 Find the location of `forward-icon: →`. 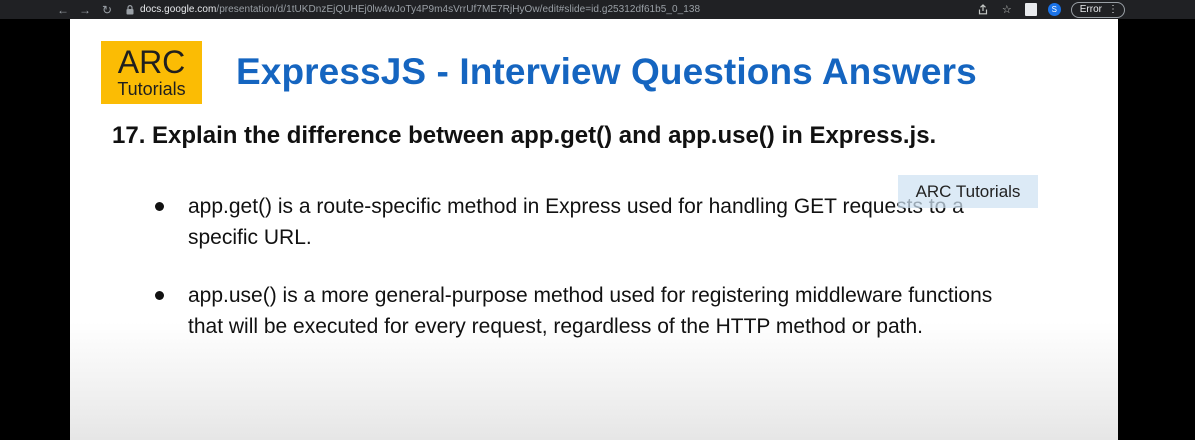

forward-icon: → is located at coordinates (85, 9).